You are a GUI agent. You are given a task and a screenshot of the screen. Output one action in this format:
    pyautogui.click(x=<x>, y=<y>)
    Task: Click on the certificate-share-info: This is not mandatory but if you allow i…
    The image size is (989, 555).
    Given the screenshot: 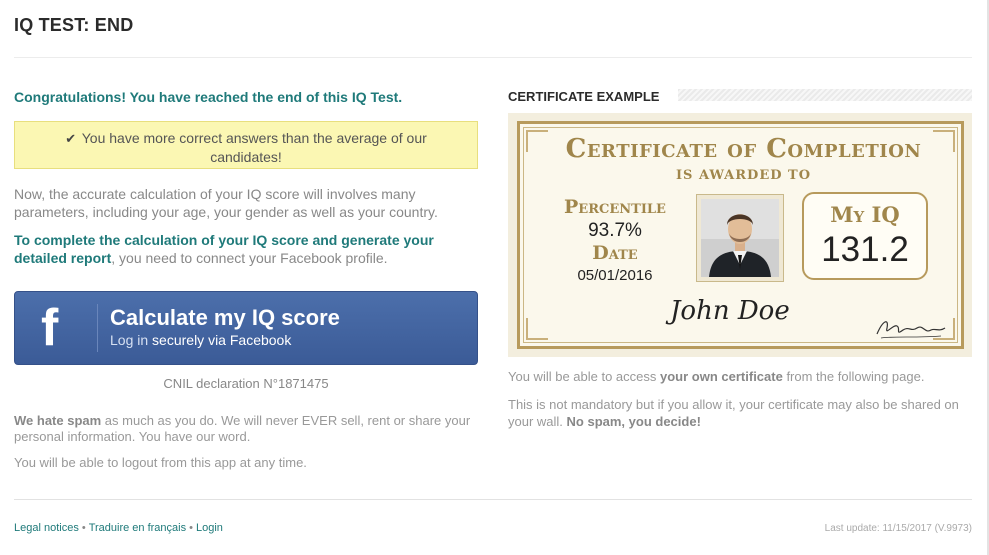 What is the action you would take?
    pyautogui.click(x=740, y=413)
    